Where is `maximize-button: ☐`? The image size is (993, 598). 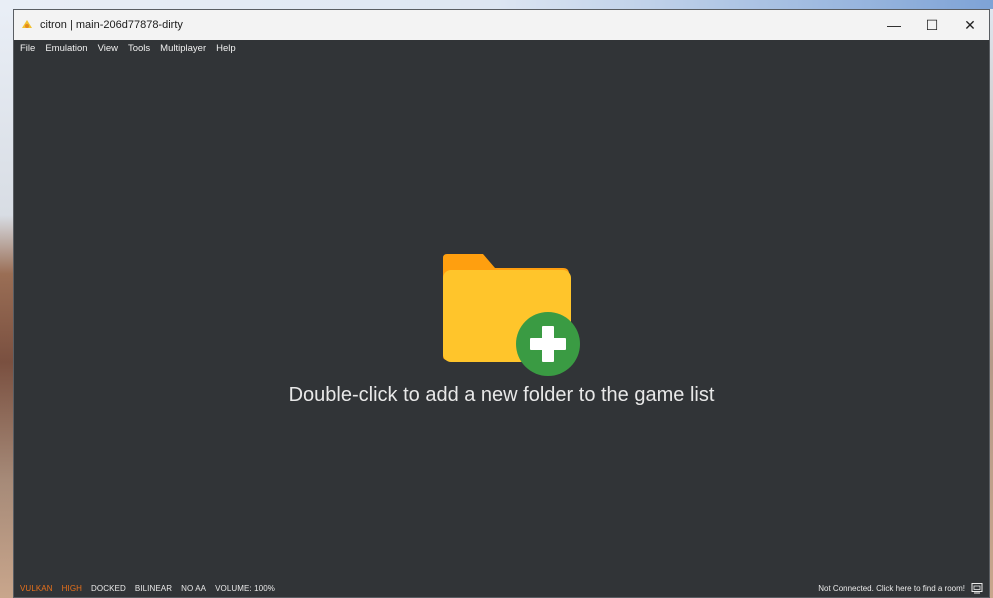
maximize-button: ☐ is located at coordinates (932, 25).